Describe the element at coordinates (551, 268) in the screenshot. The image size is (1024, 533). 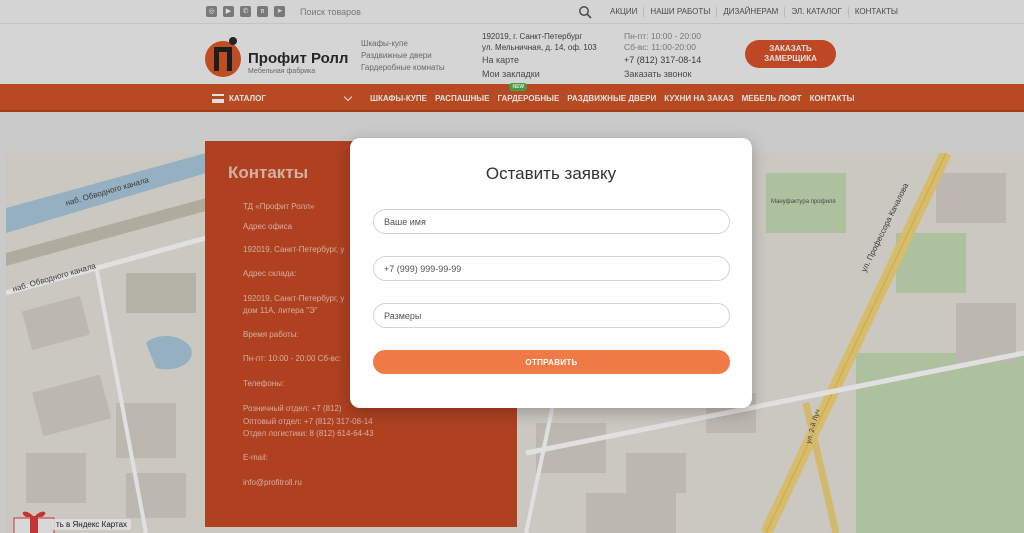
I see `phone-input` at that location.